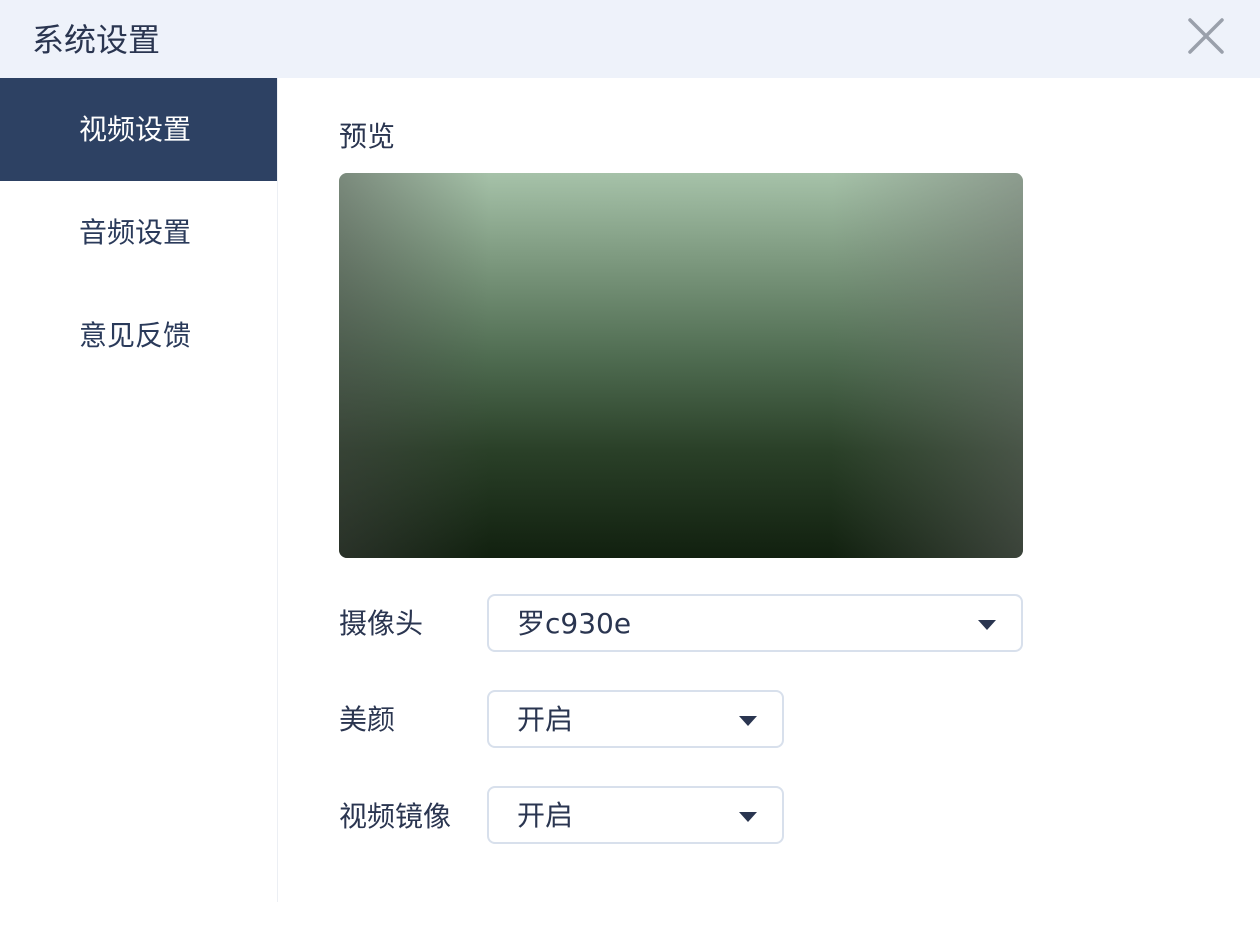 This screenshot has height=928, width=1260. What do you see at coordinates (635, 719) in the screenshot?
I see `beauty-select: 开启` at bounding box center [635, 719].